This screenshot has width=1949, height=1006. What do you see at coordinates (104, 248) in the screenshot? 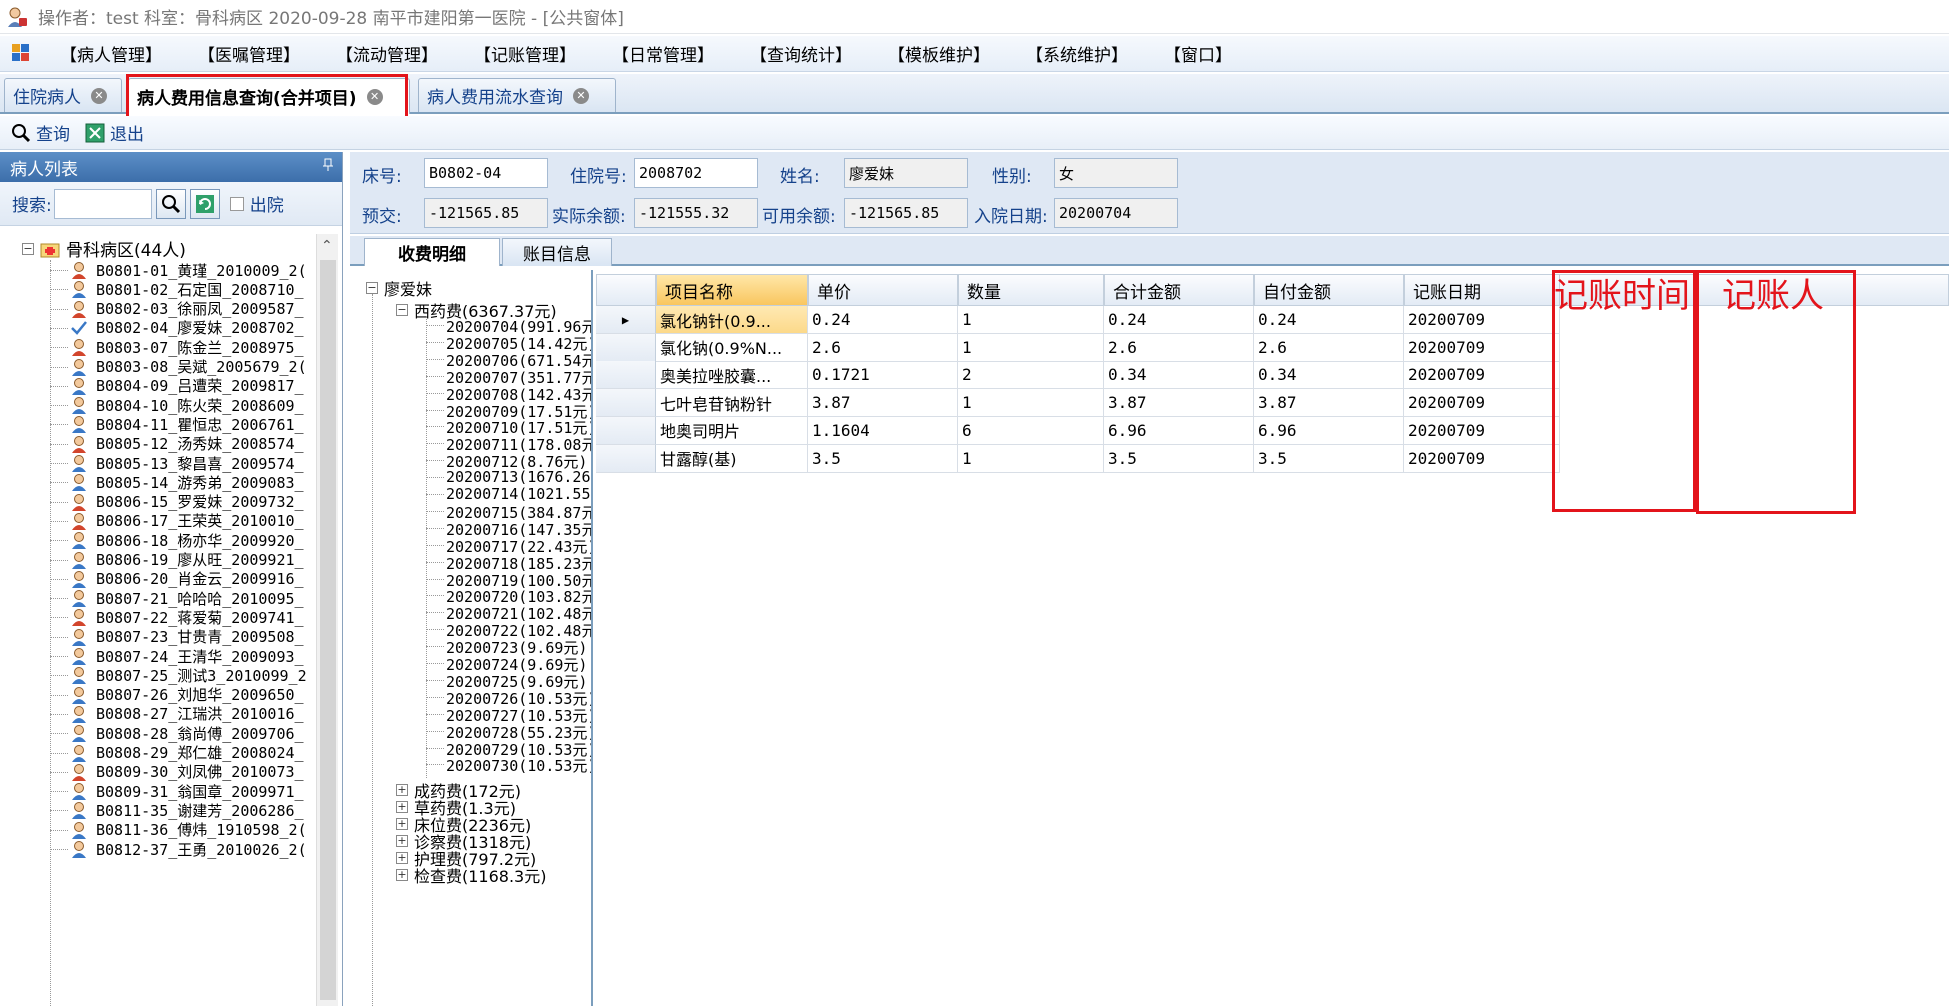
I see `ward-root-node: − 骨科病区(44人)` at bounding box center [104, 248].